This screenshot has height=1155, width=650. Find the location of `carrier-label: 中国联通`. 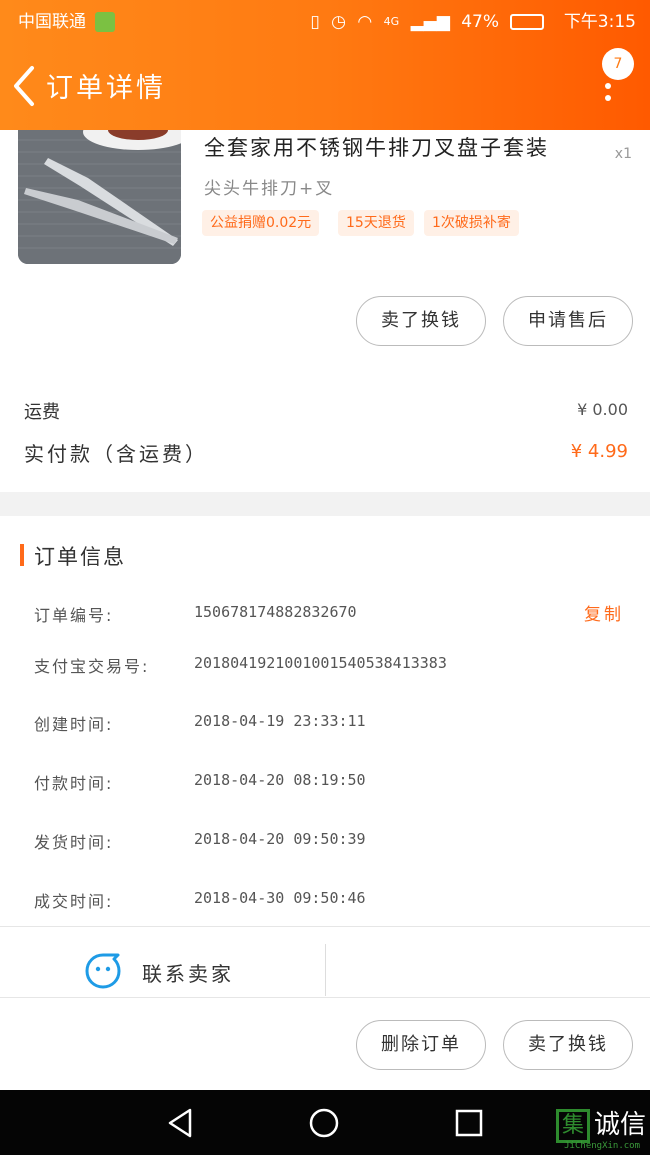

carrier-label: 中国联通 is located at coordinates (52, 22).